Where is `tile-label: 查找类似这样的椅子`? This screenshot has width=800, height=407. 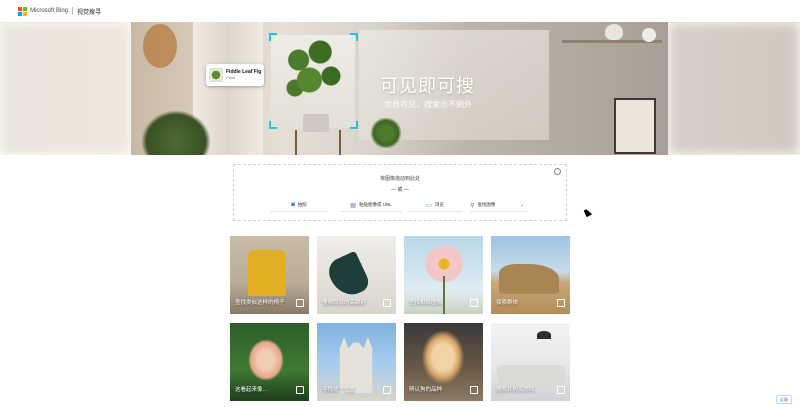
tile-label: 查找类似这样的椅子 is located at coordinates (260, 303).